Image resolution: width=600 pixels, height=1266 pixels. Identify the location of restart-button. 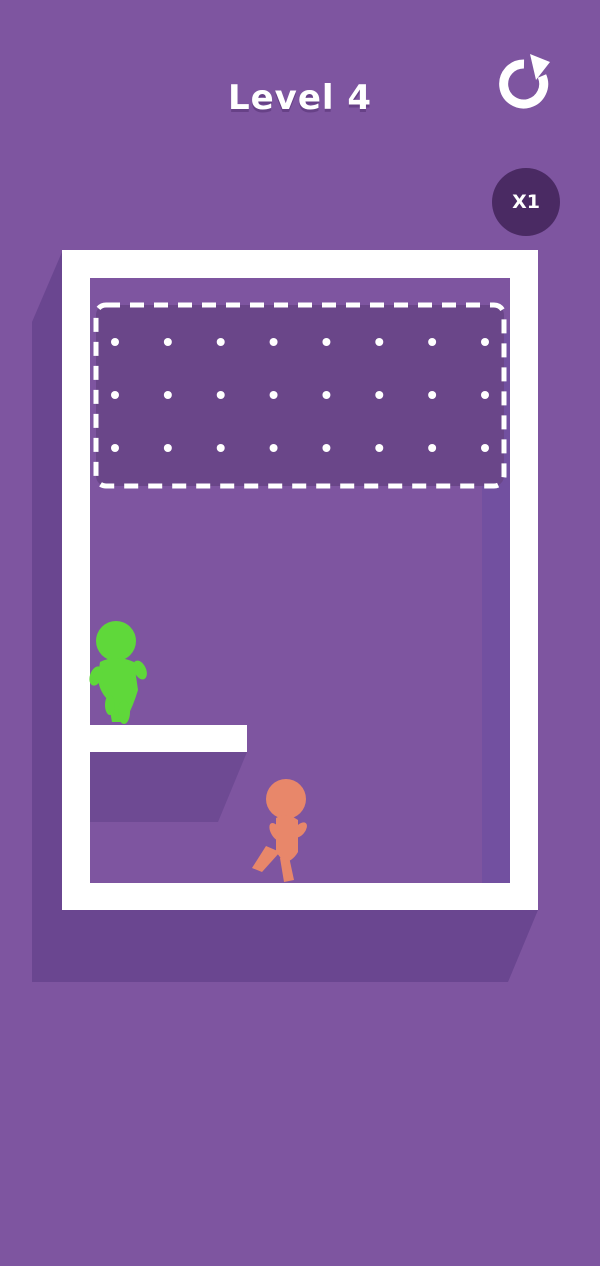
(524, 83).